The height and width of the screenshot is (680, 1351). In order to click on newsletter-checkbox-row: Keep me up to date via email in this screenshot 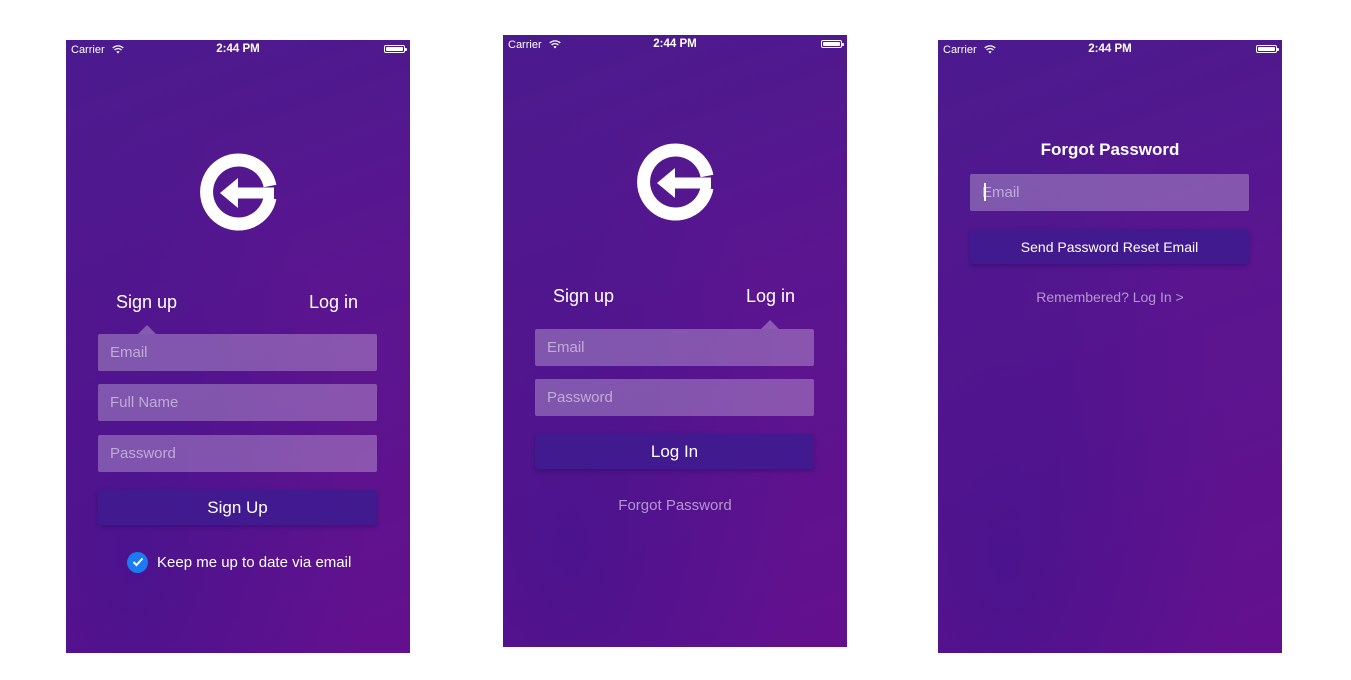, I will do `click(239, 562)`.